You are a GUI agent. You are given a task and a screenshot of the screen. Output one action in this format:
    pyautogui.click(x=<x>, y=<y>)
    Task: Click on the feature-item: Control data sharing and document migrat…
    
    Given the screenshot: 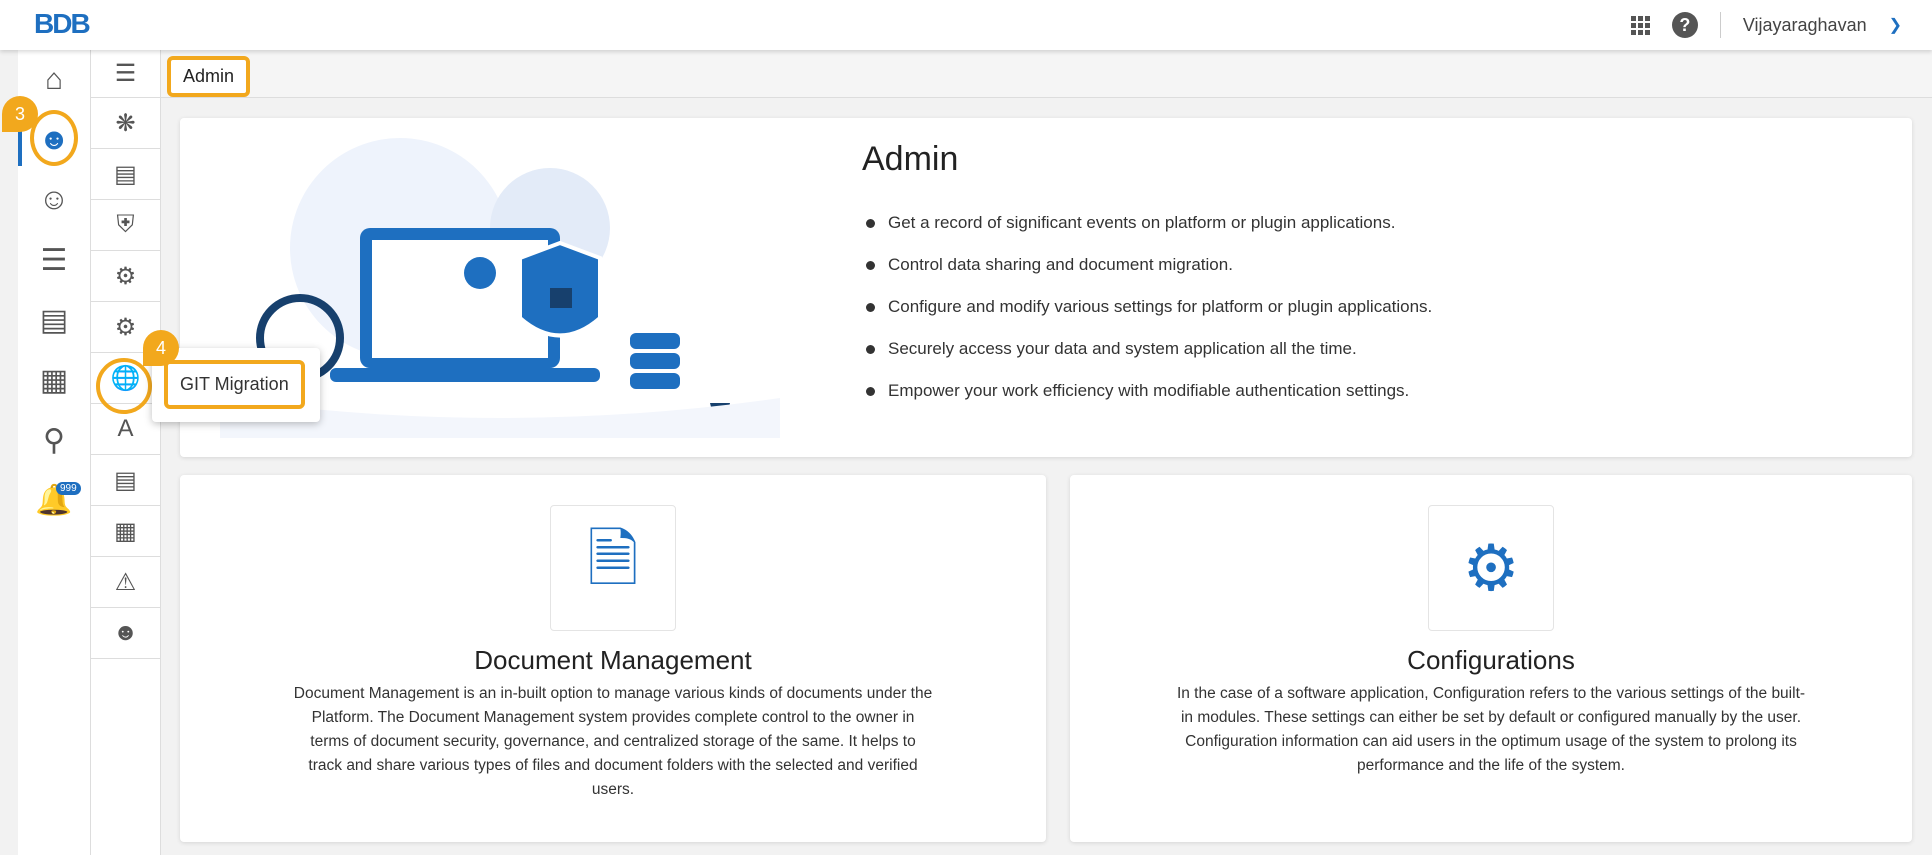 What is the action you would take?
    pyautogui.click(x=1149, y=265)
    